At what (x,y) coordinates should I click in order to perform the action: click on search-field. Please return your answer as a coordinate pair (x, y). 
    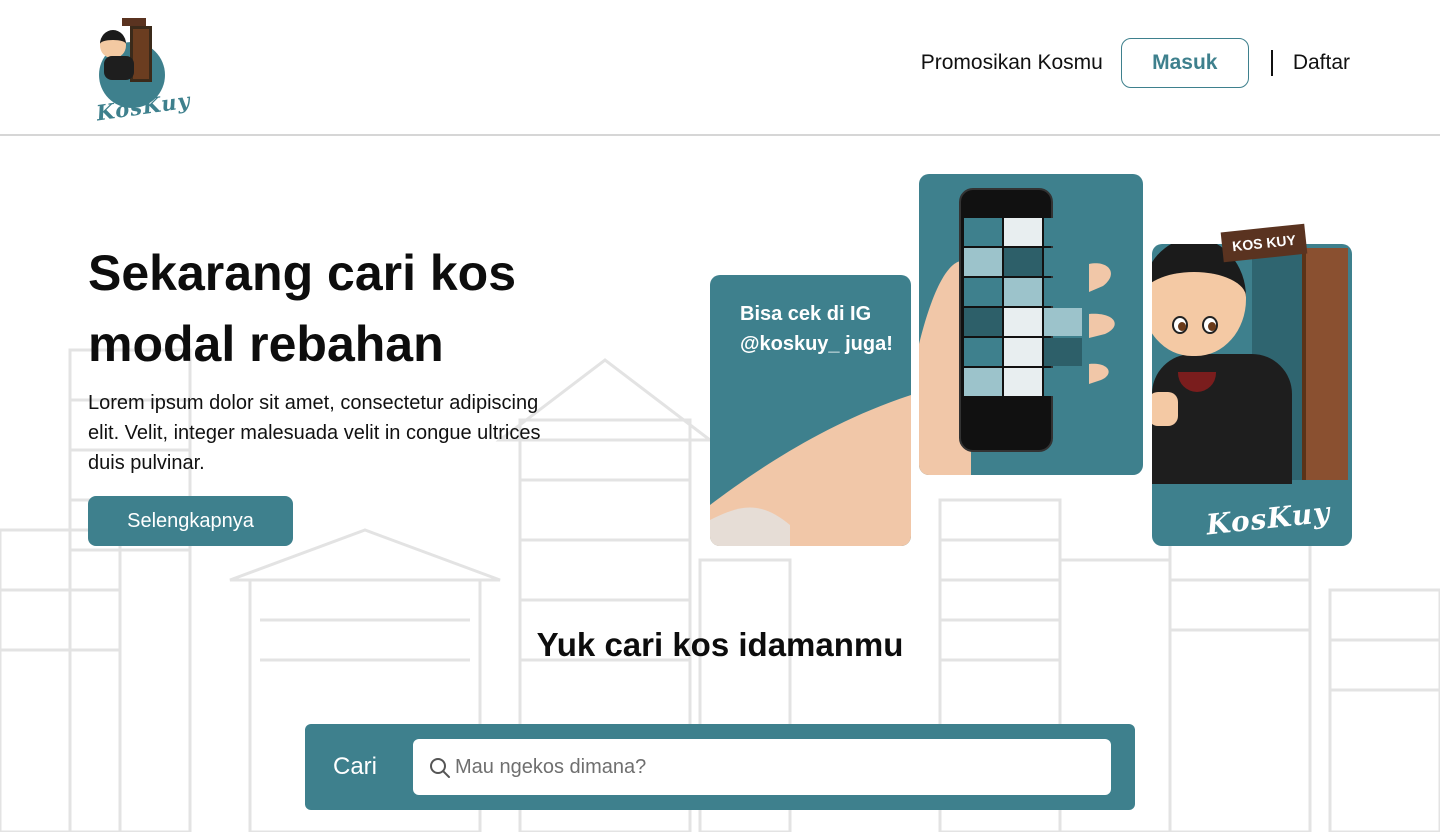
    Looking at the image, I should click on (762, 767).